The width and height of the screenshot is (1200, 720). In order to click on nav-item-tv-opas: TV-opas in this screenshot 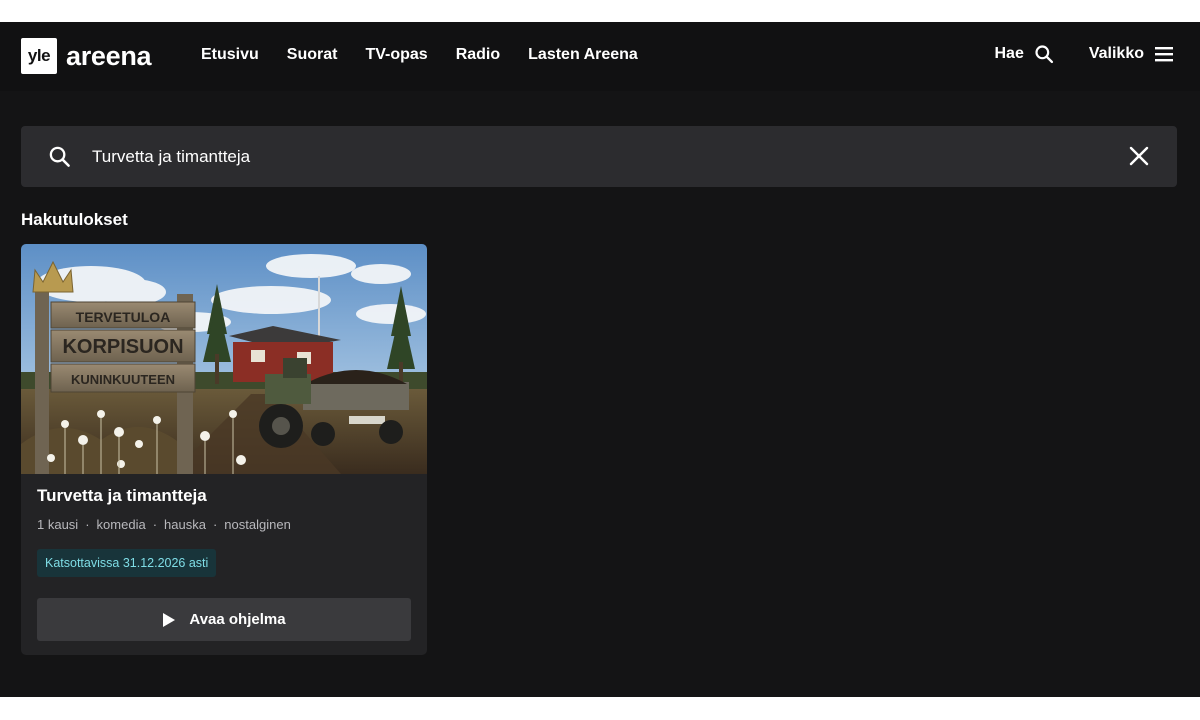, I will do `click(396, 55)`.